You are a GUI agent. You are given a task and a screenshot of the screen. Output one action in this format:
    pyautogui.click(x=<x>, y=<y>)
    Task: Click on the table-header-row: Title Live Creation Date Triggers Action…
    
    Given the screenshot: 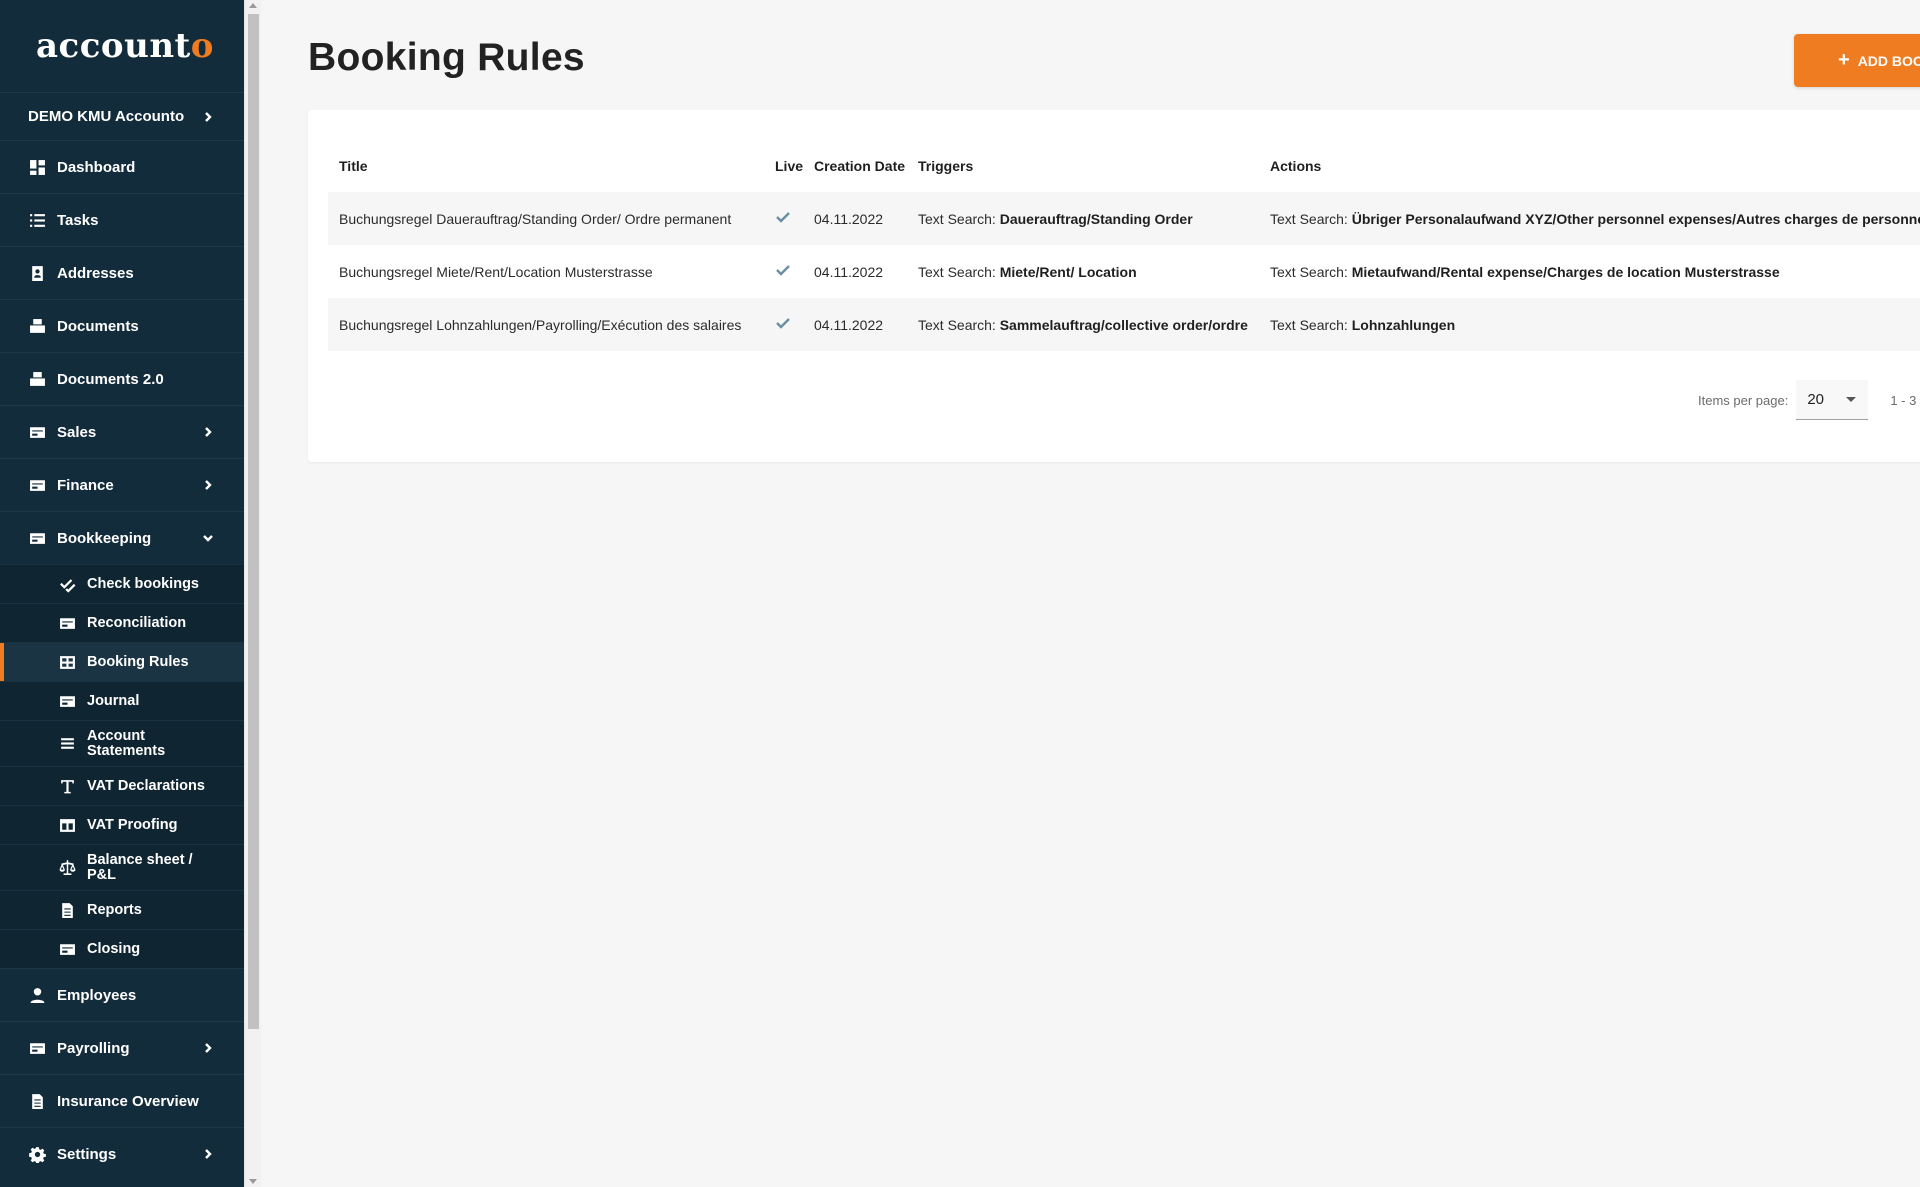 What is the action you would take?
    pyautogui.click(x=1124, y=166)
    